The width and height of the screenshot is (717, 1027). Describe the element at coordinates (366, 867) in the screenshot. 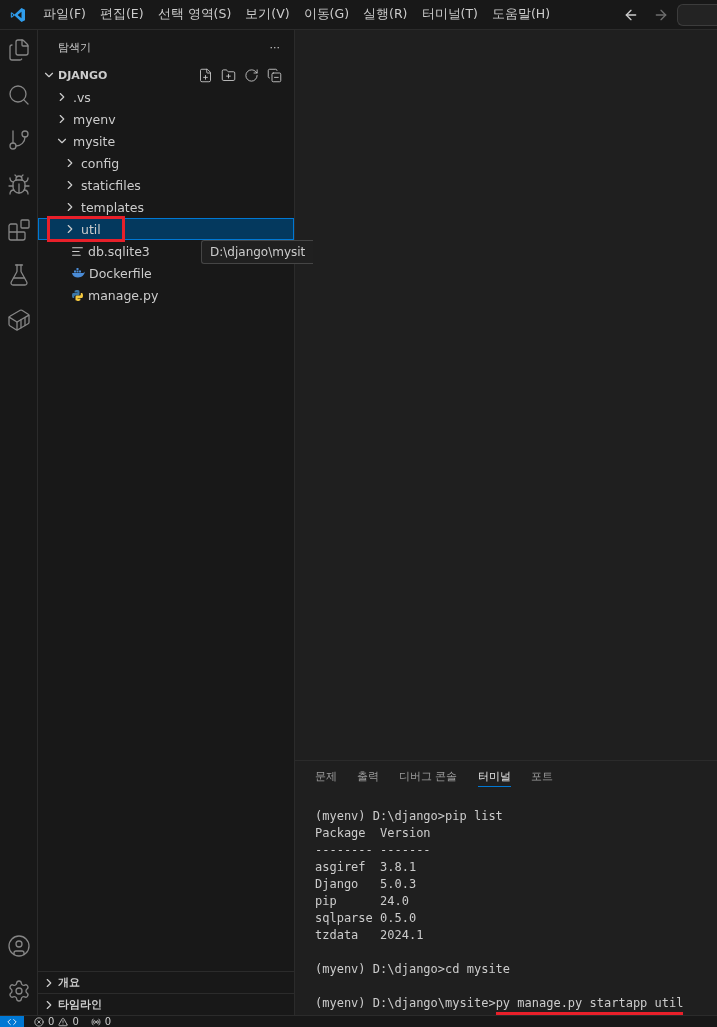

I see `terminal-line: asgiref 3.8.1` at that location.